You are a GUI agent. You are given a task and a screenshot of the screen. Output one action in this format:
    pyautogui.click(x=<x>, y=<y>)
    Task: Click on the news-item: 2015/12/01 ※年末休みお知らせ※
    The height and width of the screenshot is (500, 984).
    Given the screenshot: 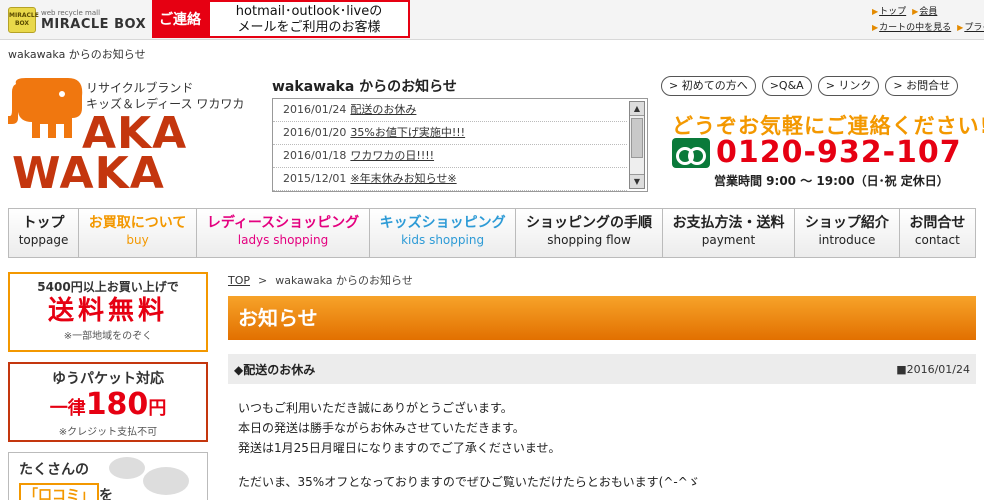 What is the action you would take?
    pyautogui.click(x=450, y=179)
    